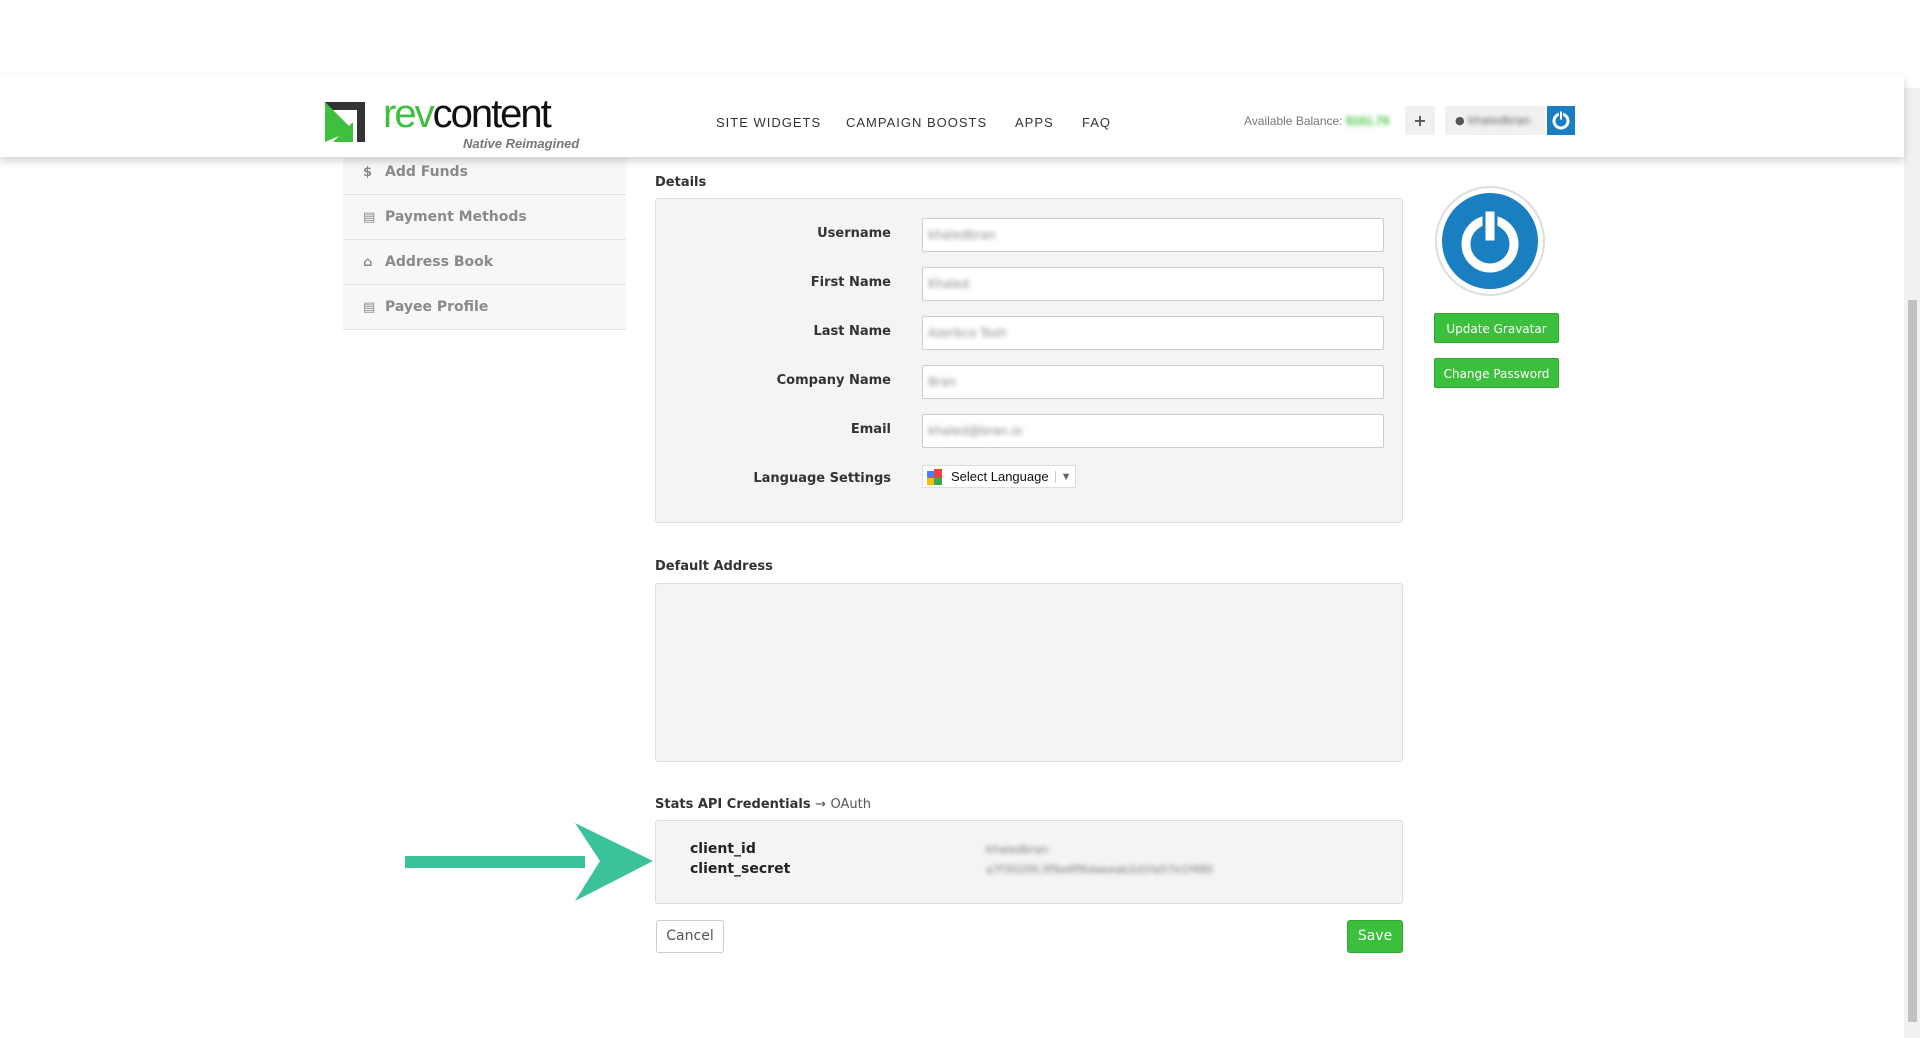 This screenshot has width=1920, height=1038. What do you see at coordinates (1096, 122) in the screenshot?
I see `nav-faq: FAQ` at bounding box center [1096, 122].